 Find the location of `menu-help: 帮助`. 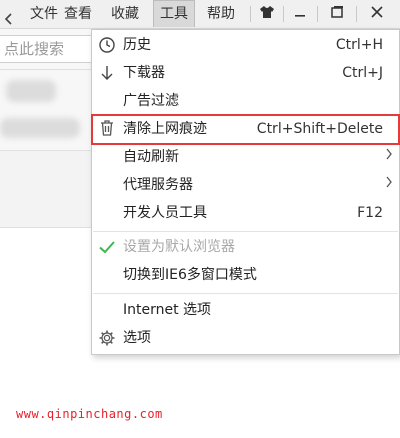

menu-help: 帮助 is located at coordinates (221, 14).